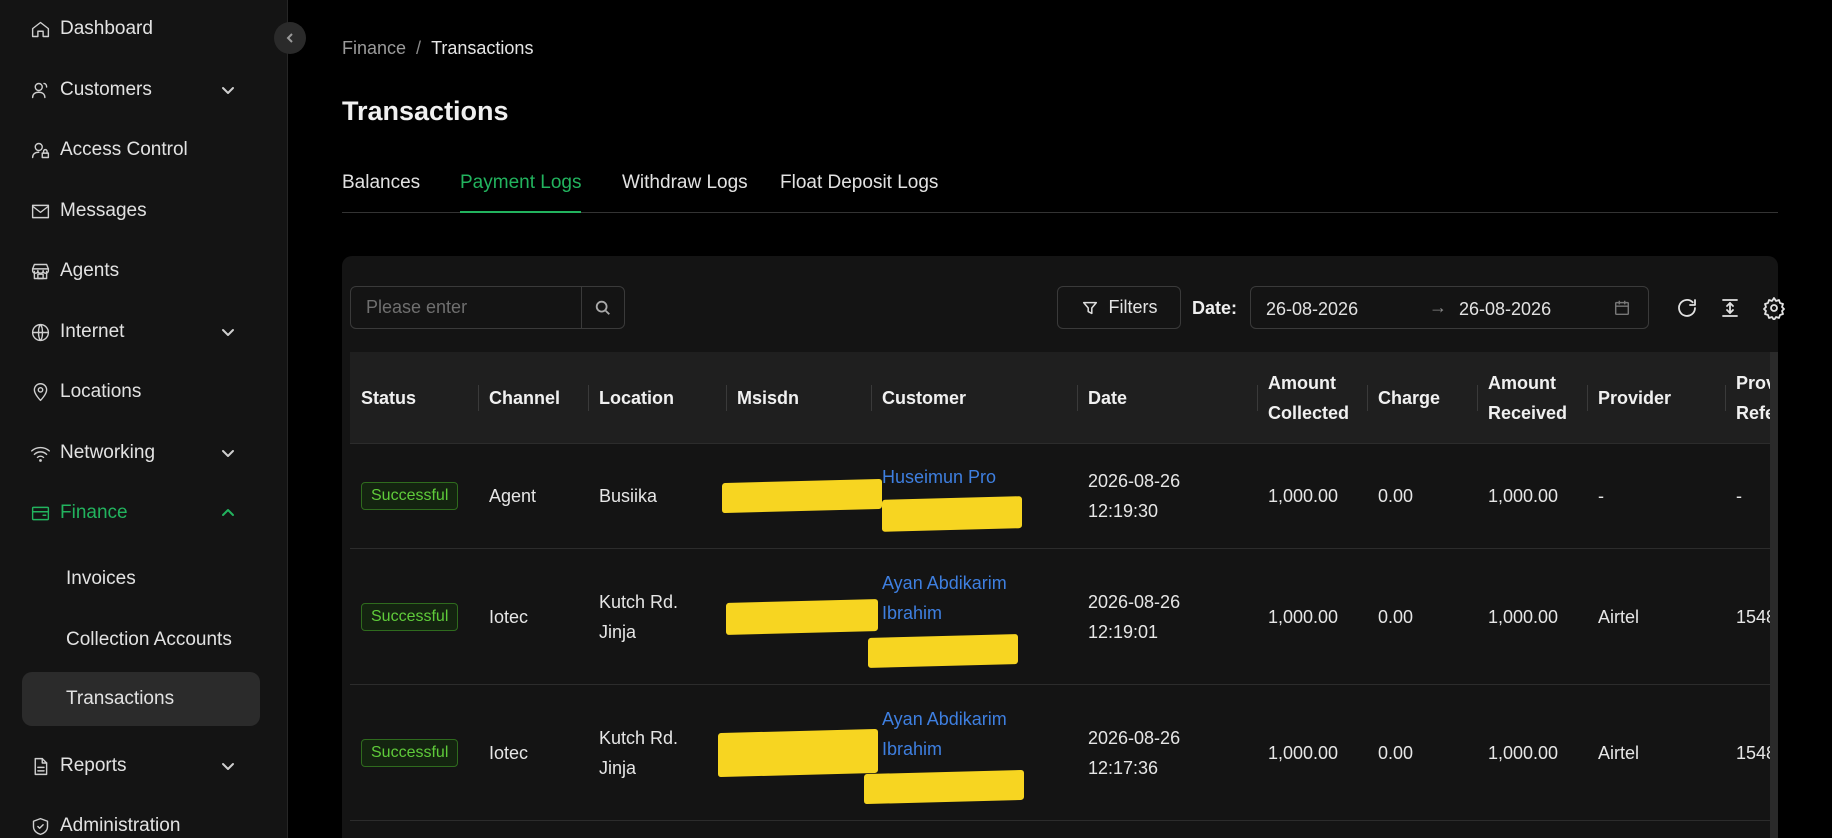 The height and width of the screenshot is (838, 1832). I want to click on cell-msisdn, so click(798, 752).